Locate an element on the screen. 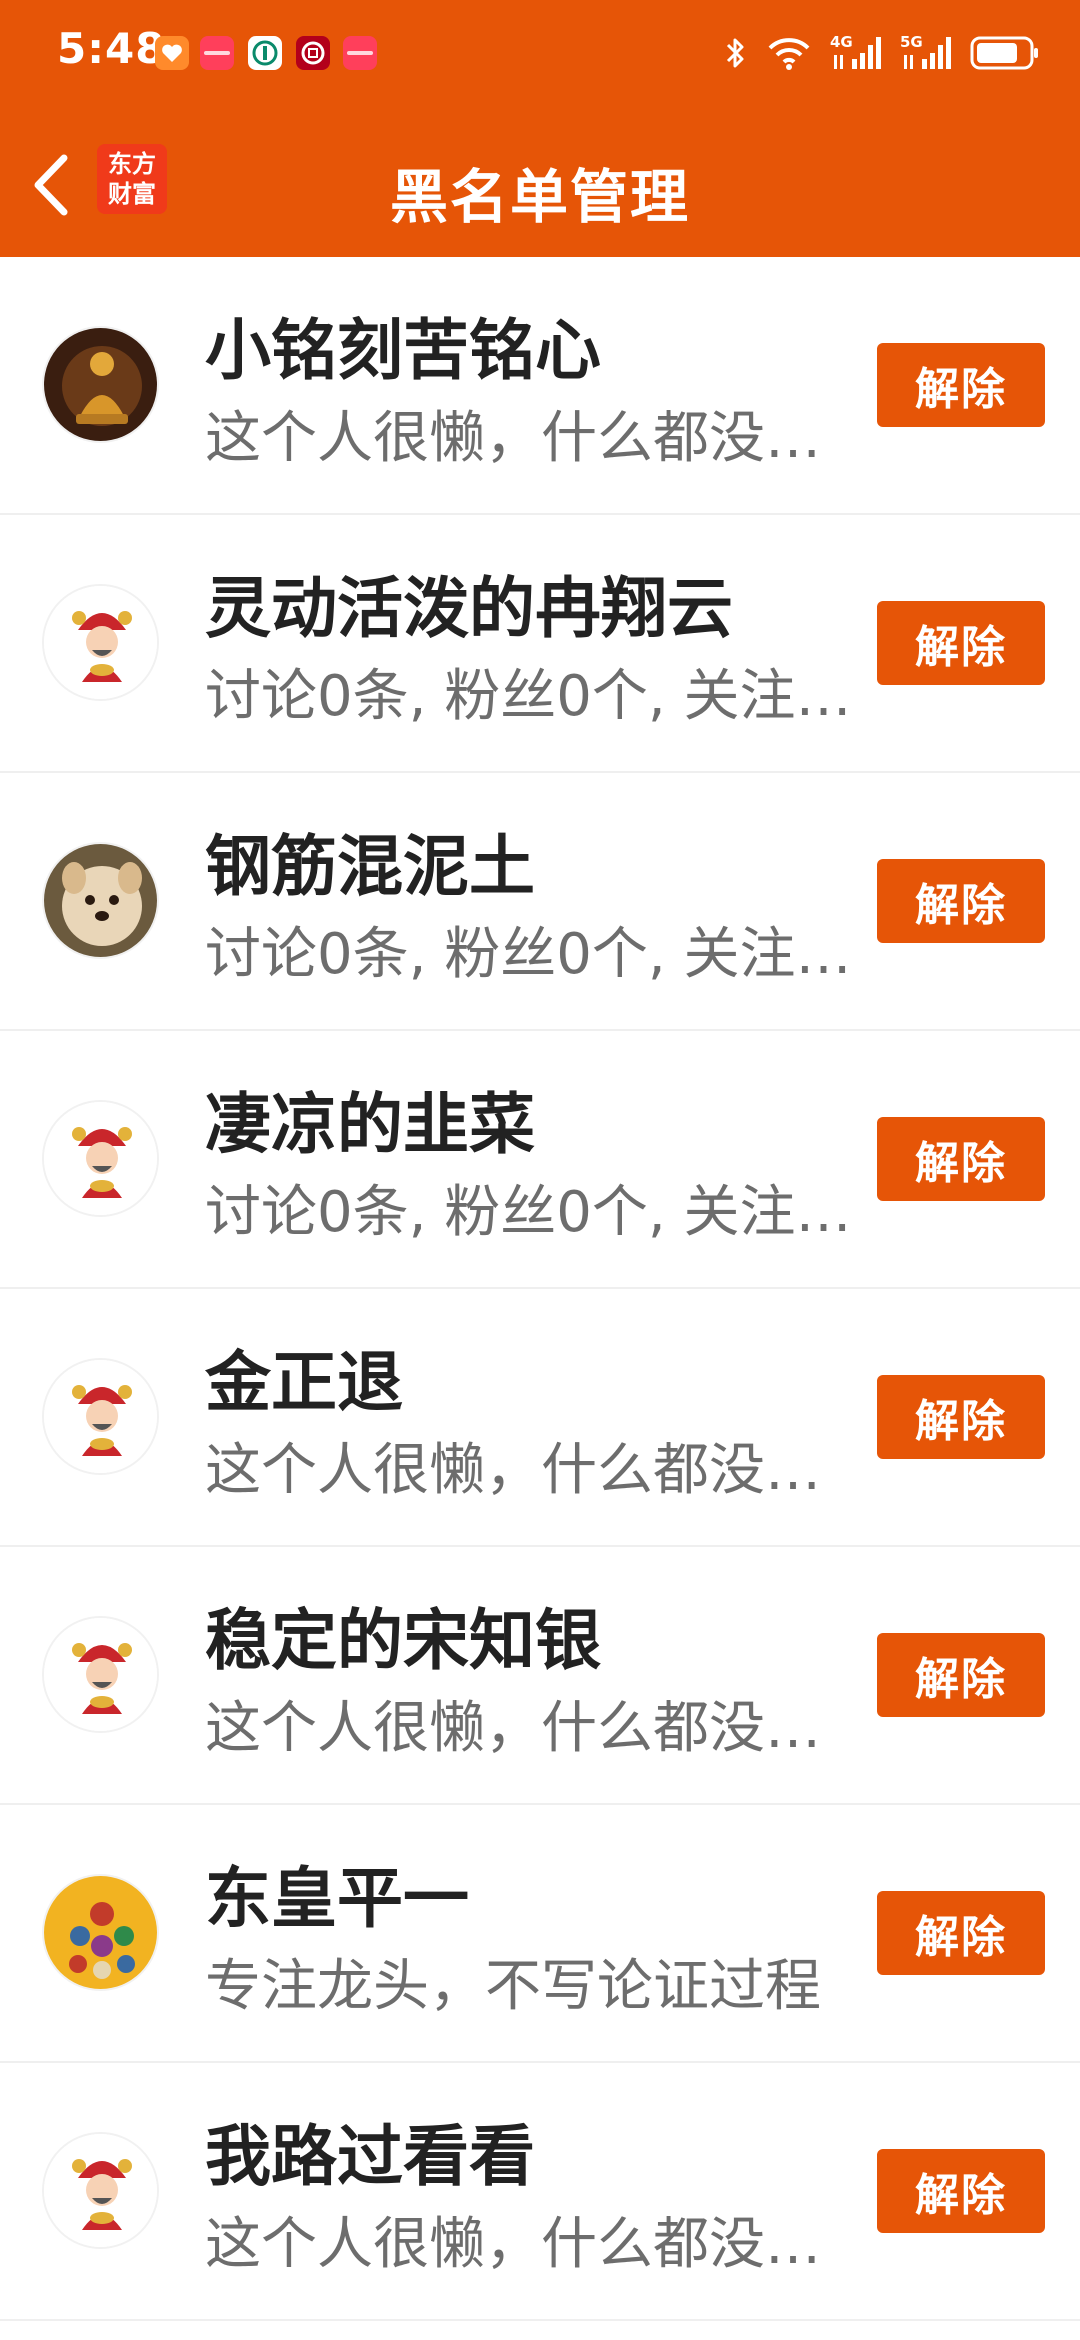  blacklist-row: 金正退 这个人很懒，什么都没有留下 解除 is located at coordinates (540, 1418).